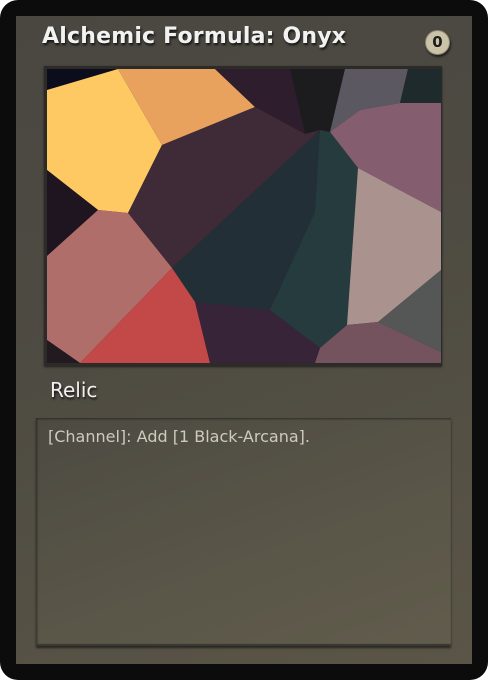 The width and height of the screenshot is (488, 680). Describe the element at coordinates (194, 36) in the screenshot. I see `card-title: Alchemic Formula: Onyx` at that location.